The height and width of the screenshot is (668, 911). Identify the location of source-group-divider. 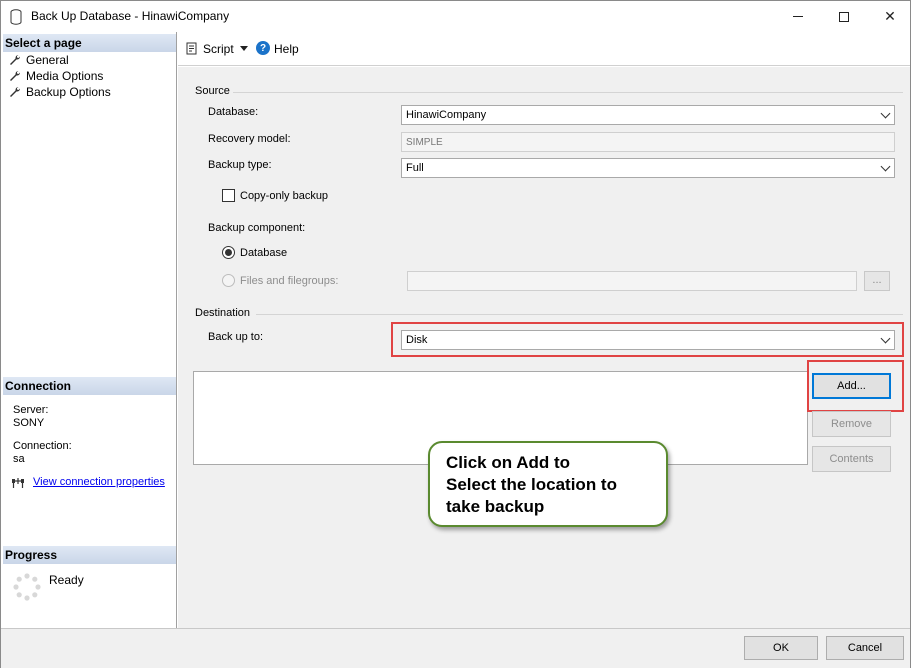
(568, 92).